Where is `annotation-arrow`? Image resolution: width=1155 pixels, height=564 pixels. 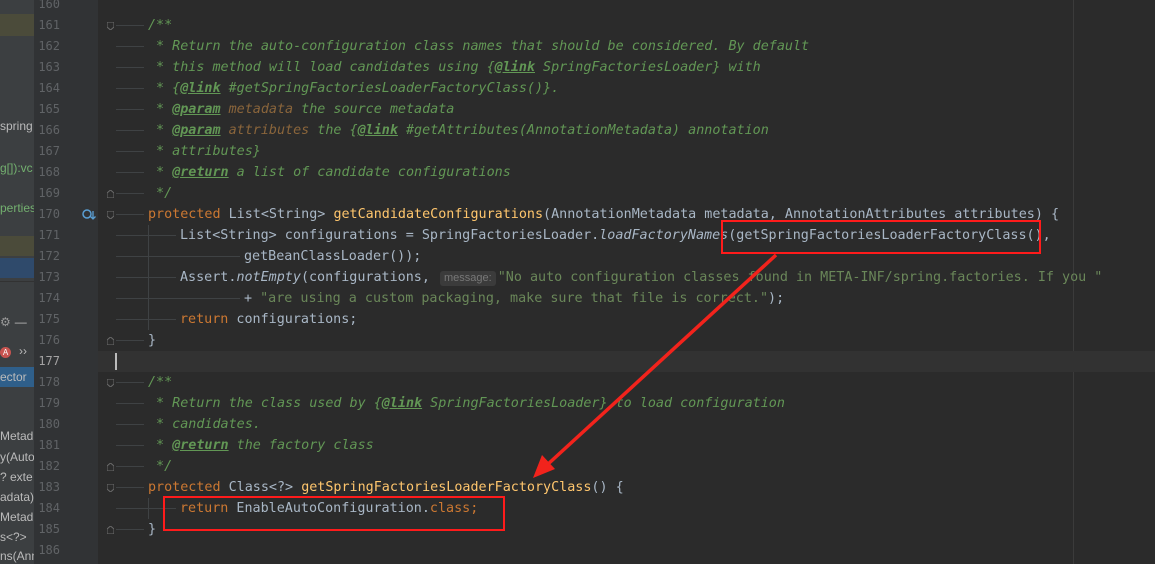
annotation-arrow is located at coordinates (655, 365).